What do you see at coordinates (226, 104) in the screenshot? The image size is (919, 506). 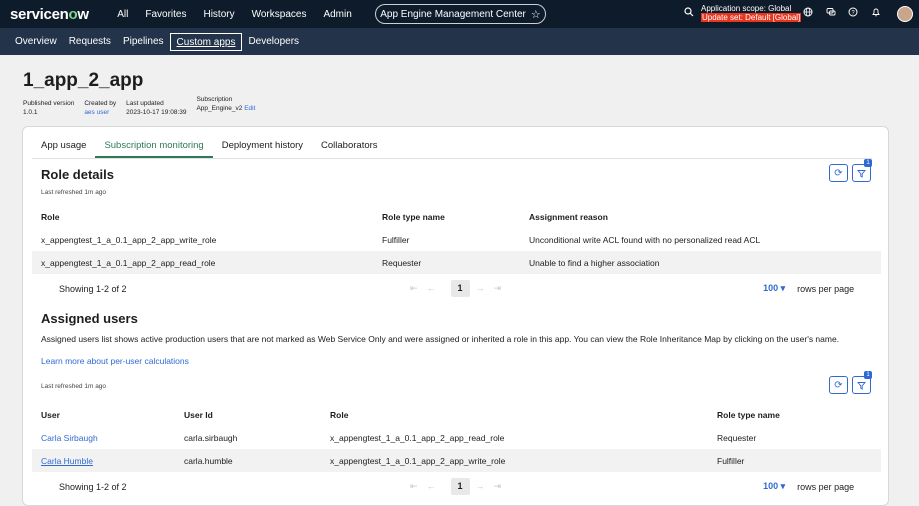 I see `meta-subscription: Subscription App_Engine_v2 Edit` at bounding box center [226, 104].